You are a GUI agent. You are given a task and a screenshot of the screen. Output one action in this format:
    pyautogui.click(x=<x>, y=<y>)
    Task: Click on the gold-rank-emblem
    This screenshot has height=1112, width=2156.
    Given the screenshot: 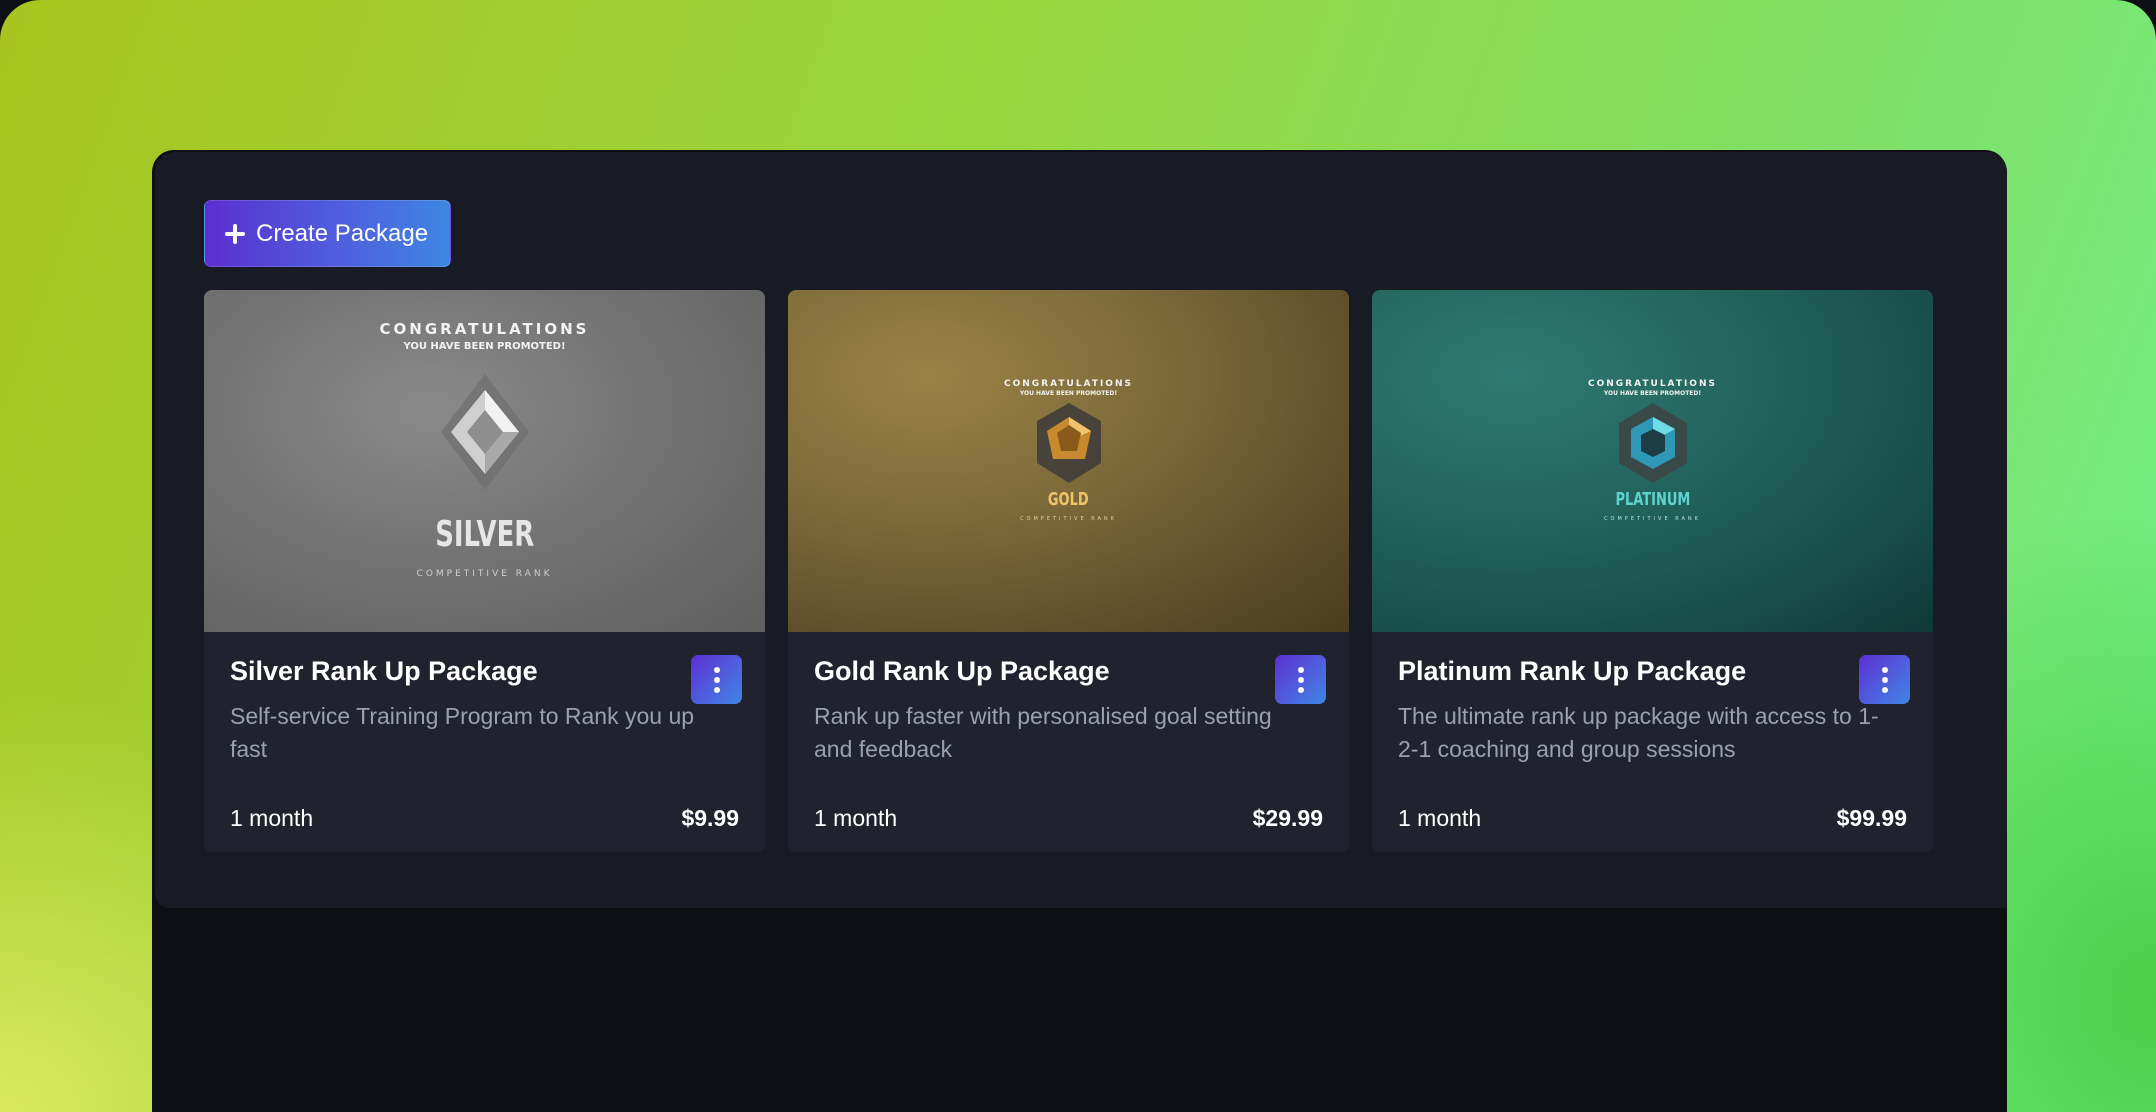 What is the action you would take?
    pyautogui.click(x=1068, y=443)
    